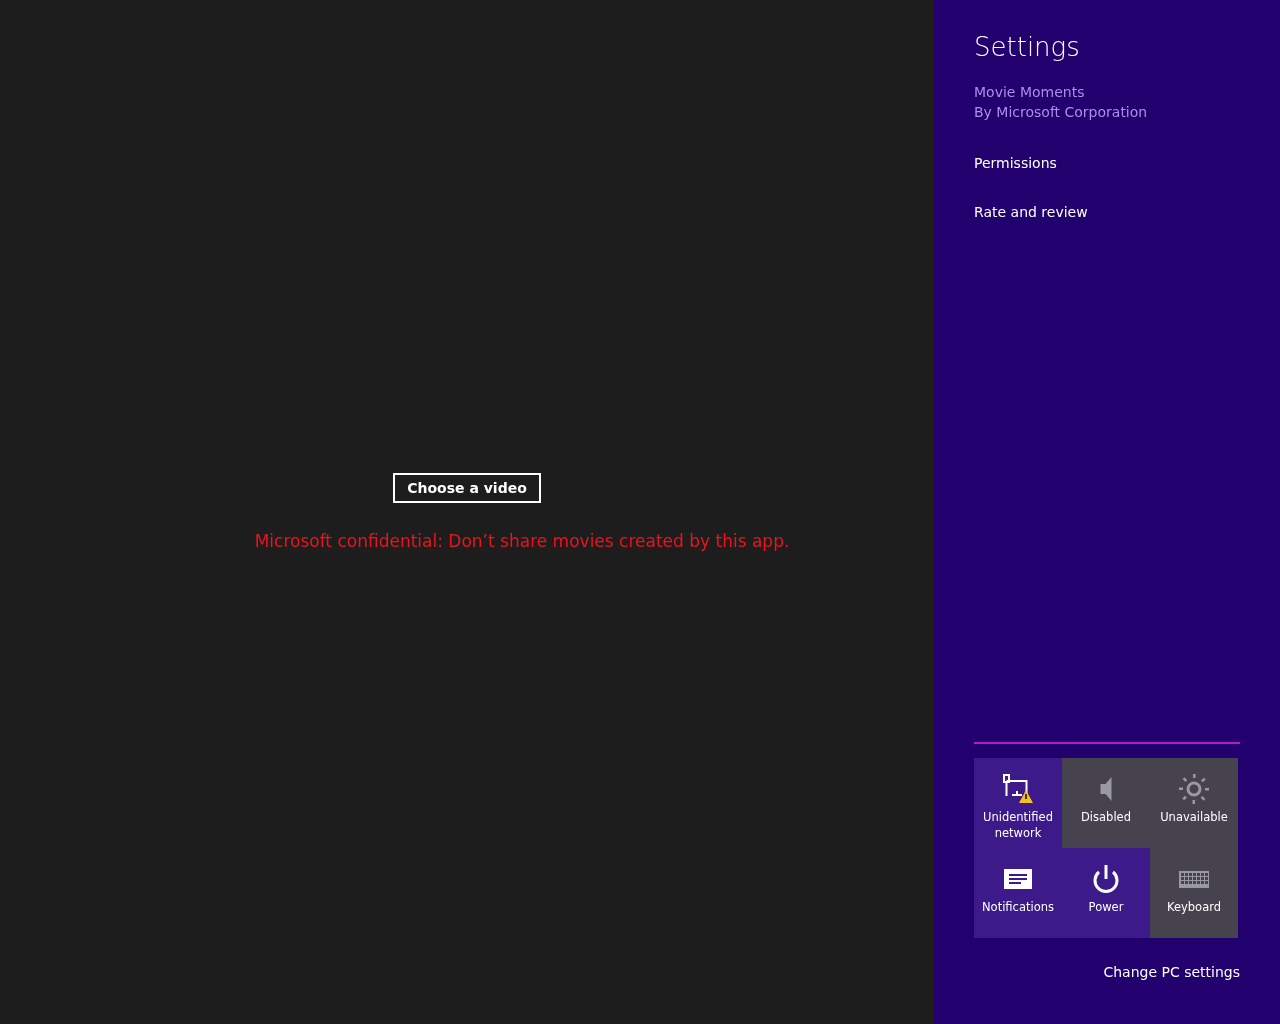  I want to click on settings-link: Rate and review, so click(1107, 212).